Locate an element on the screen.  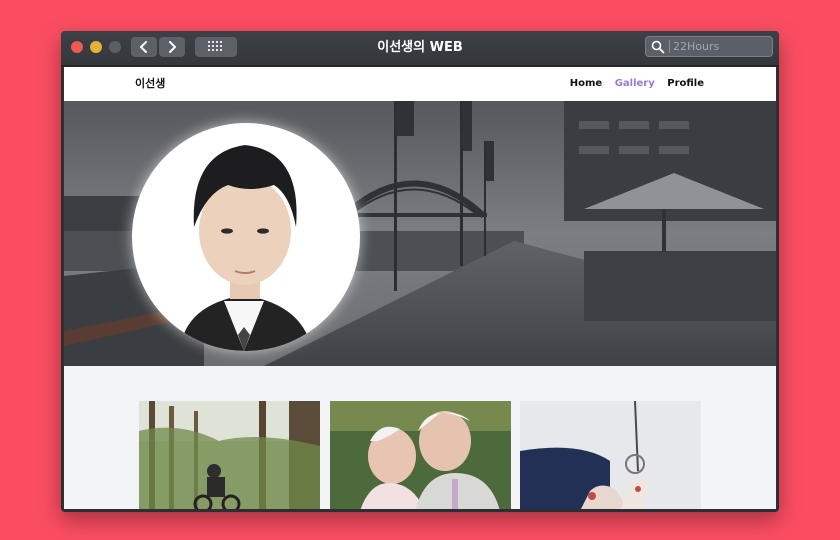
site-brand: 이선생 is located at coordinates (150, 84).